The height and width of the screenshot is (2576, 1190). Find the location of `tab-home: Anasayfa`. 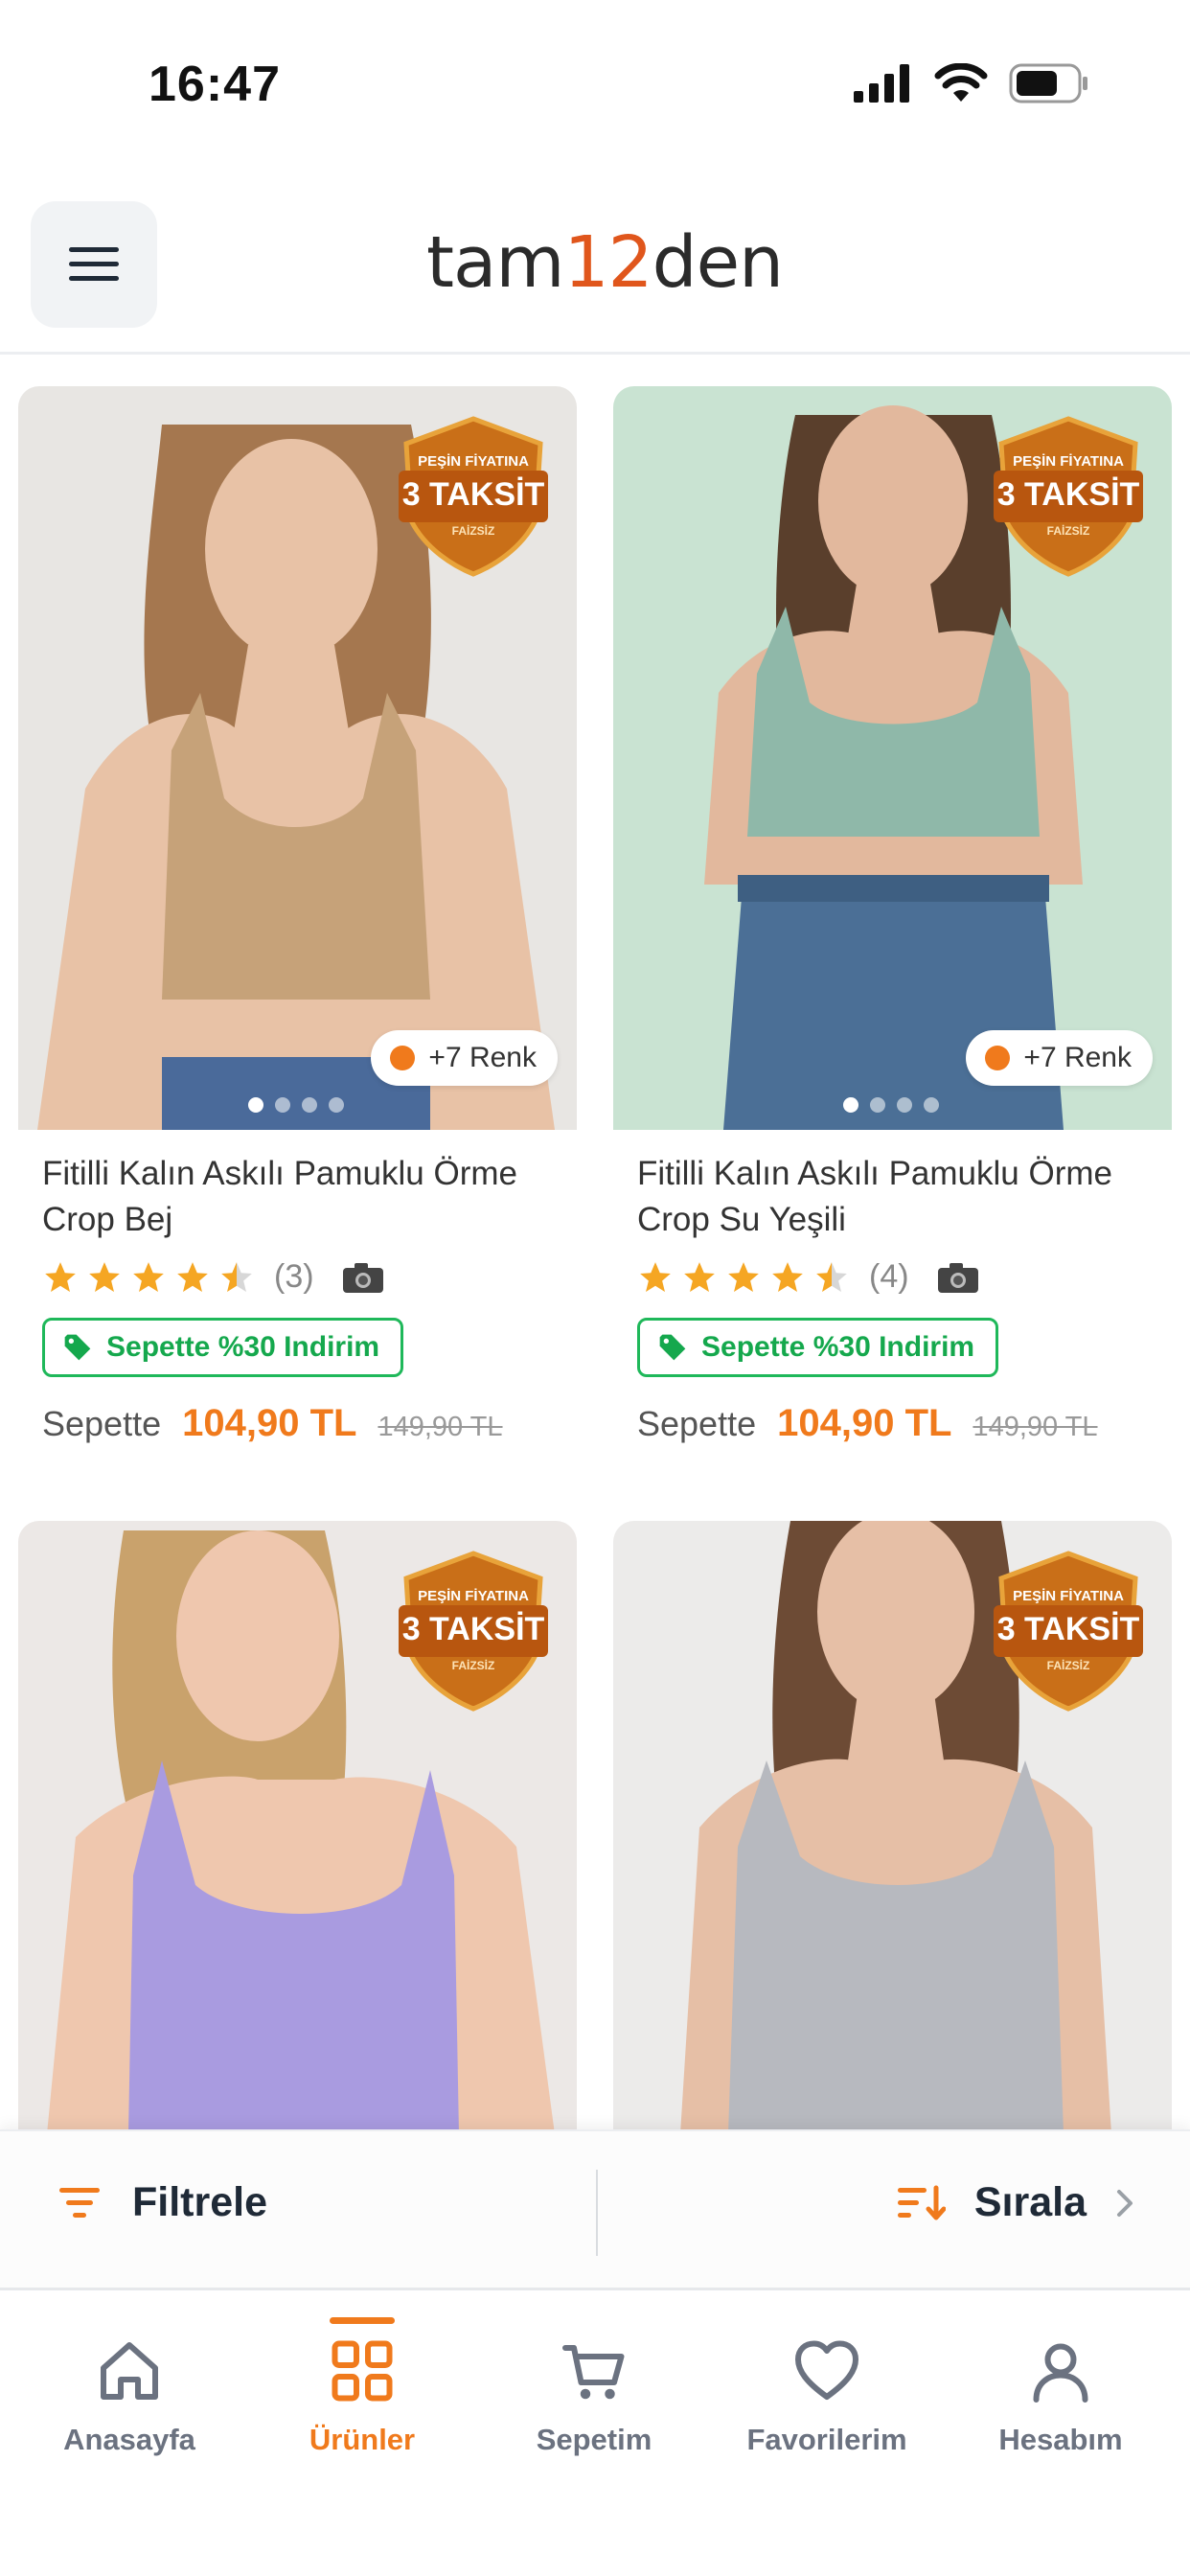

tab-home: Anasayfa is located at coordinates (129, 2396).